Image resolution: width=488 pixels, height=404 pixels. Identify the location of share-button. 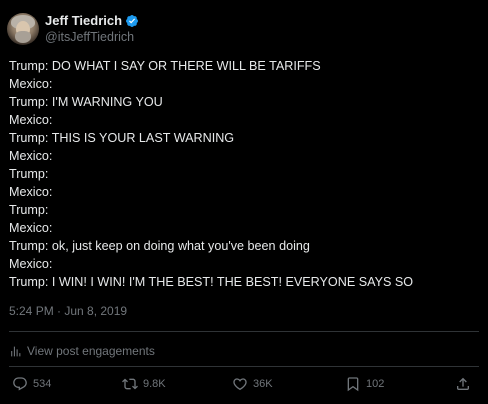
(465, 384).